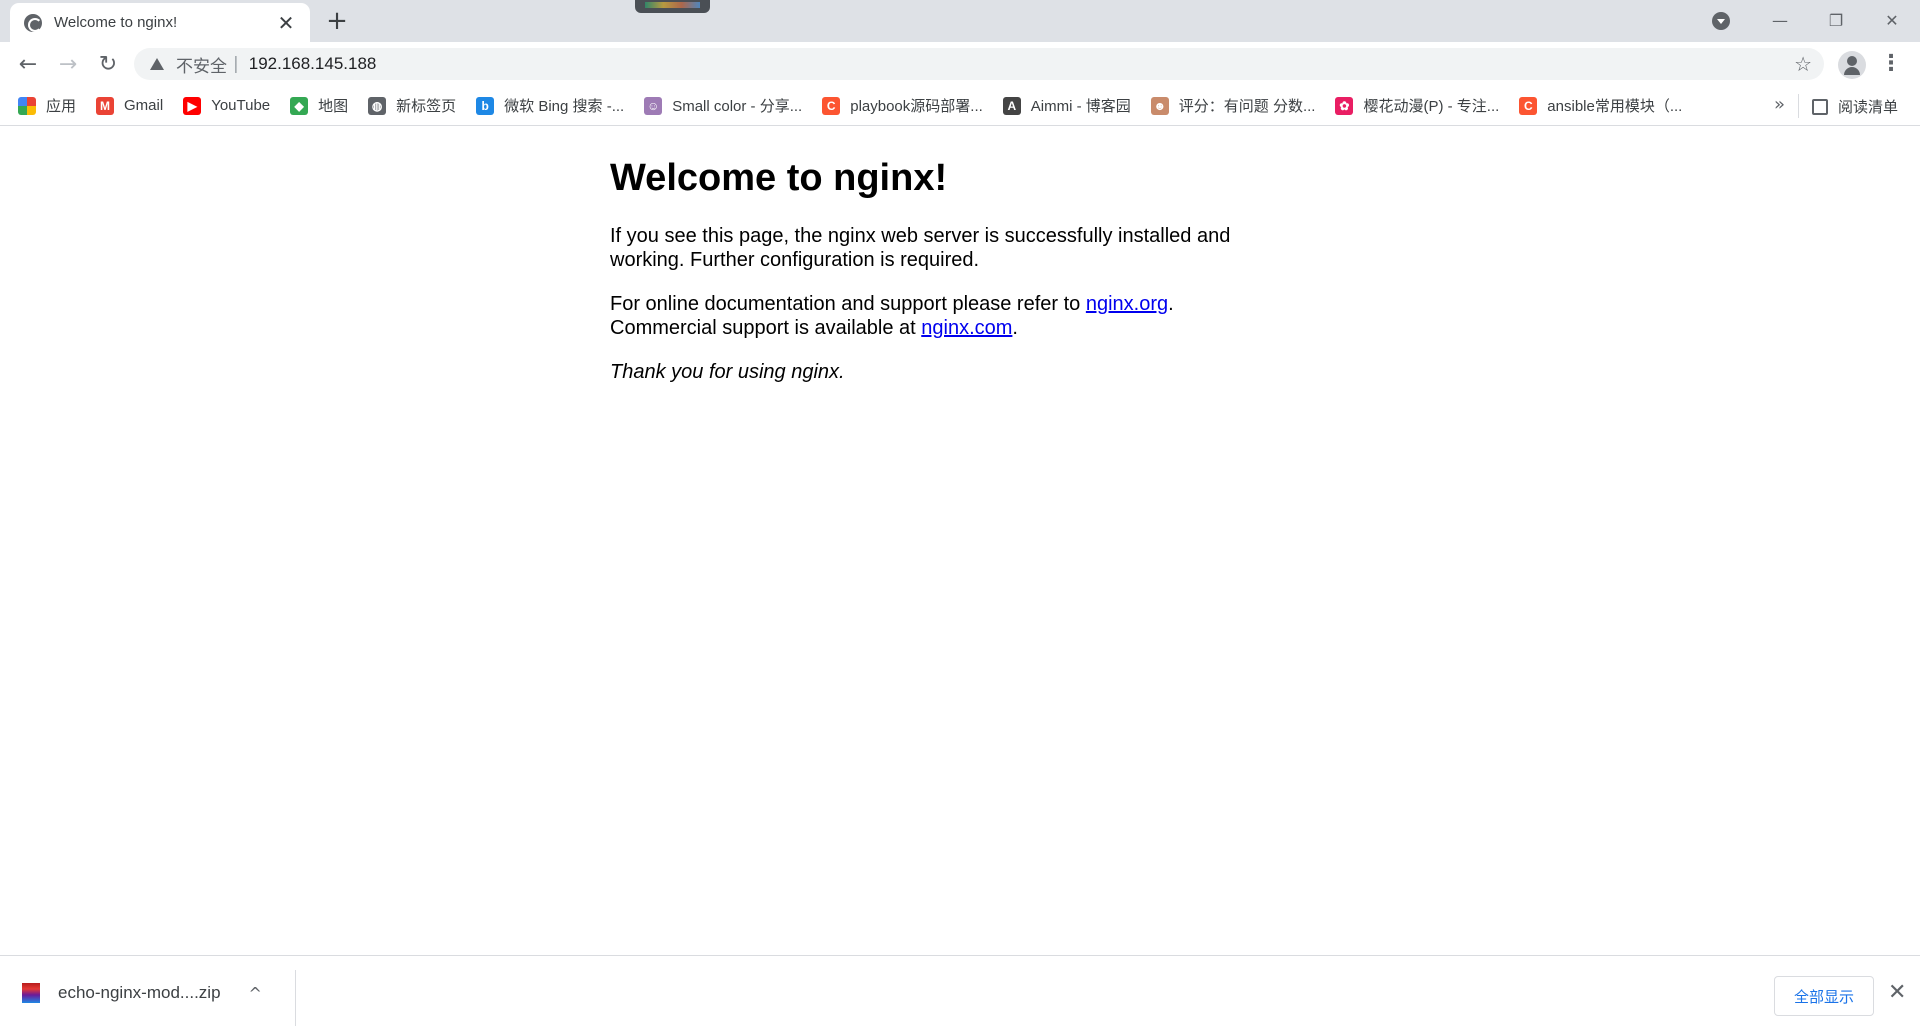  Describe the element at coordinates (960, 372) in the screenshot. I see `thanks-paragraph: Thank you for using nginx.` at that location.